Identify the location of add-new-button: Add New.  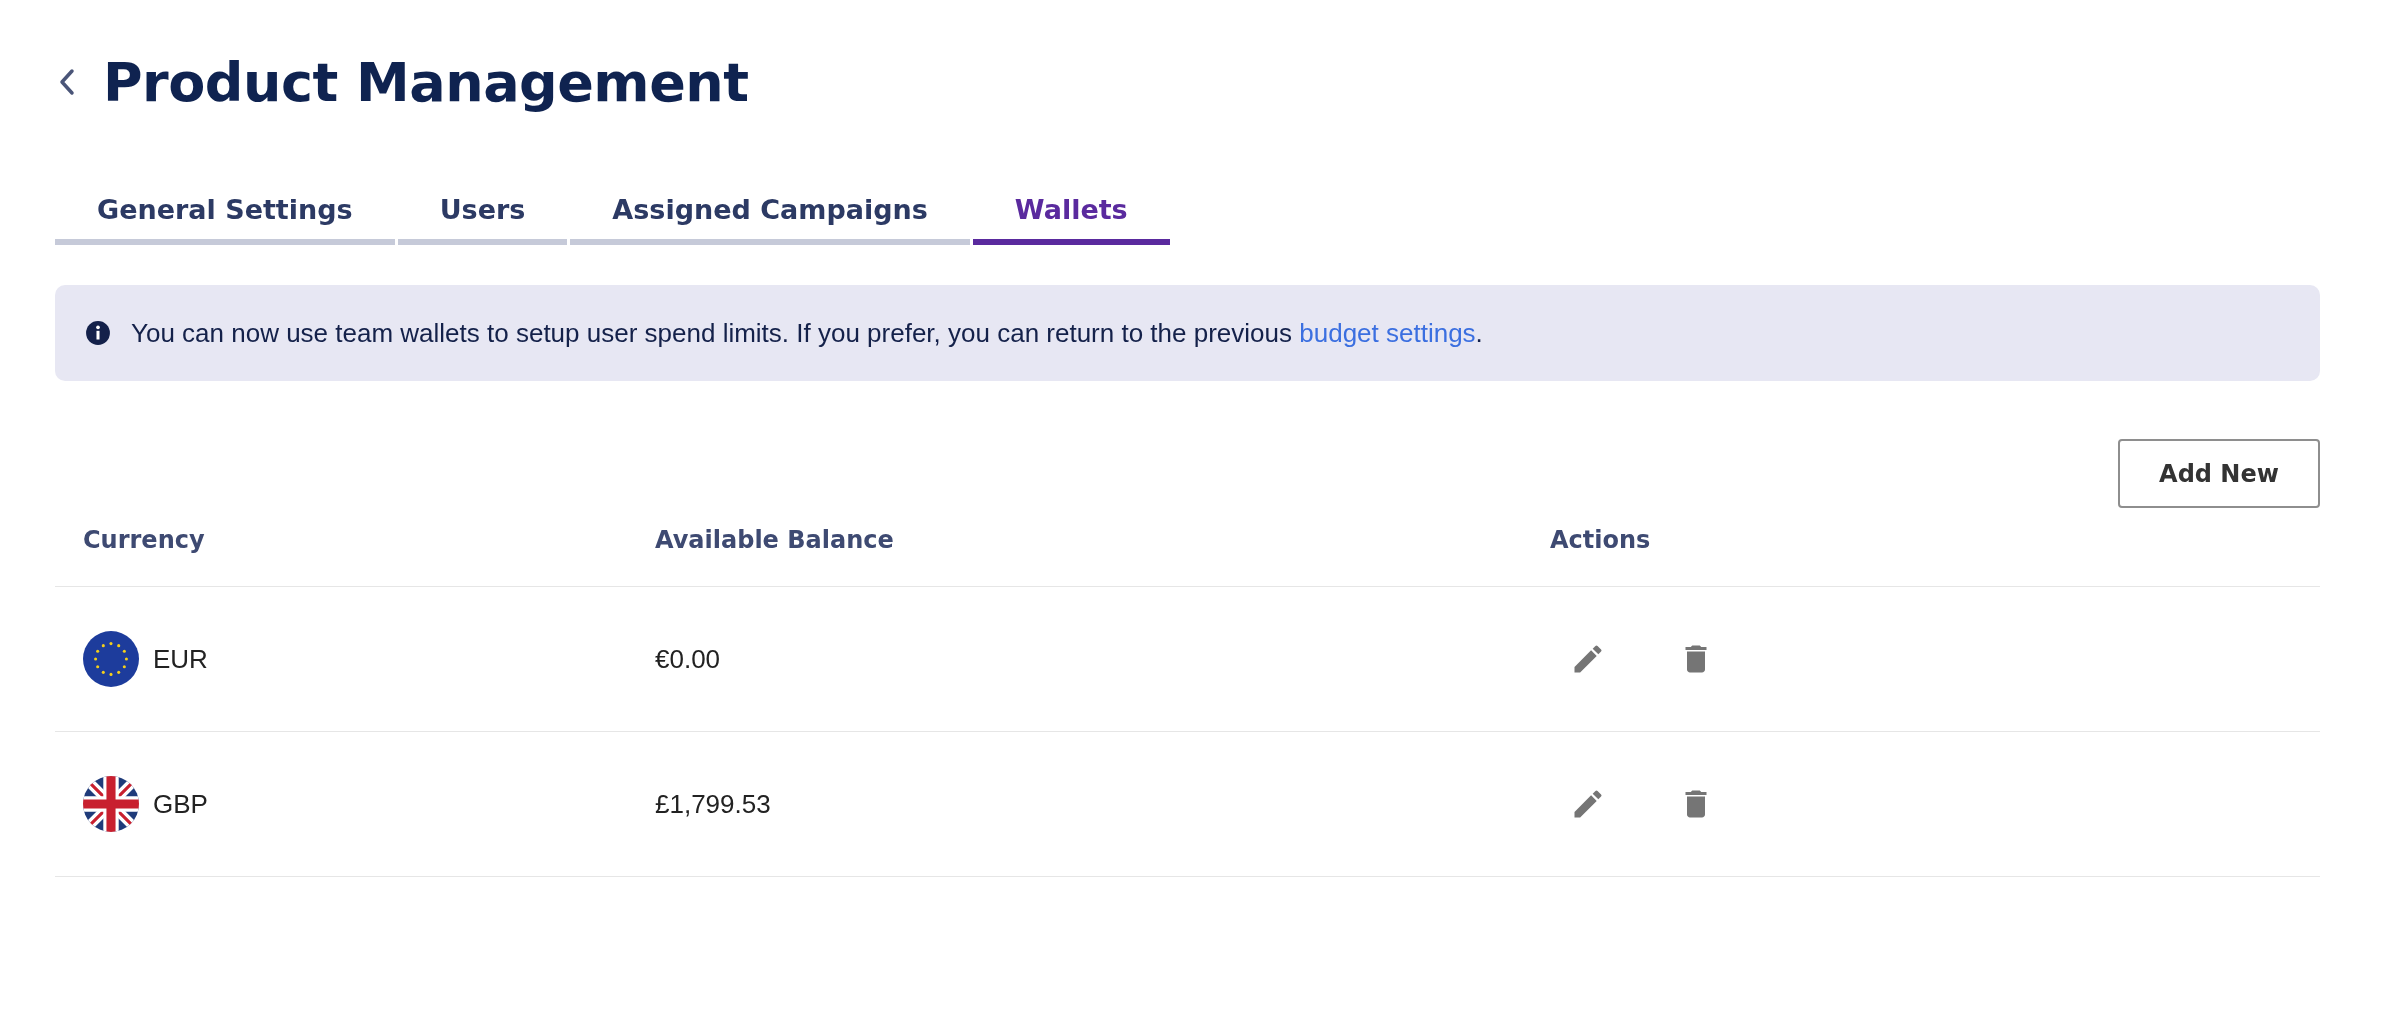
(2219, 473).